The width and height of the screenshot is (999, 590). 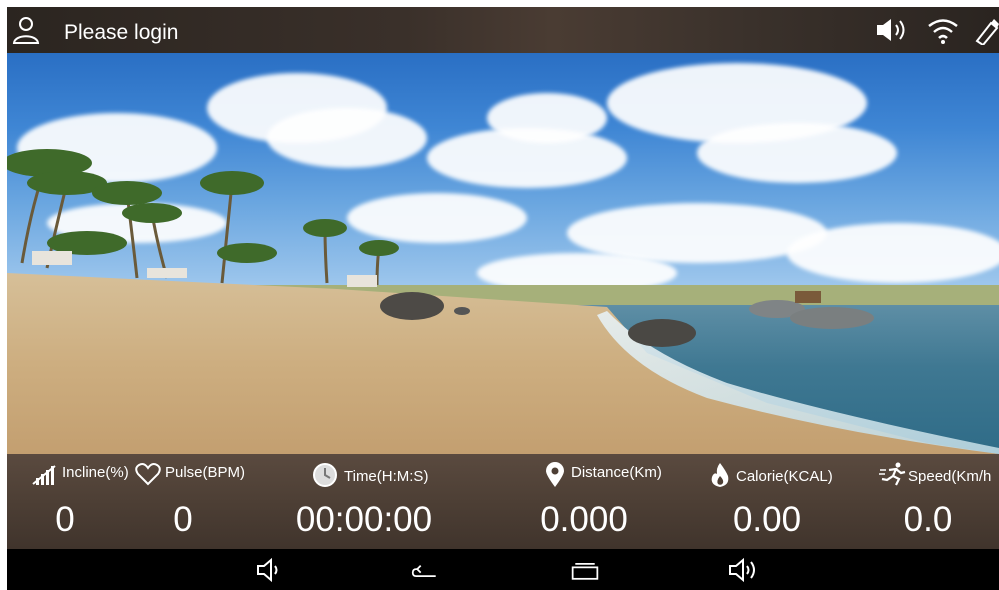 What do you see at coordinates (205, 472) in the screenshot?
I see `pulse-label: Pulse(BPM)` at bounding box center [205, 472].